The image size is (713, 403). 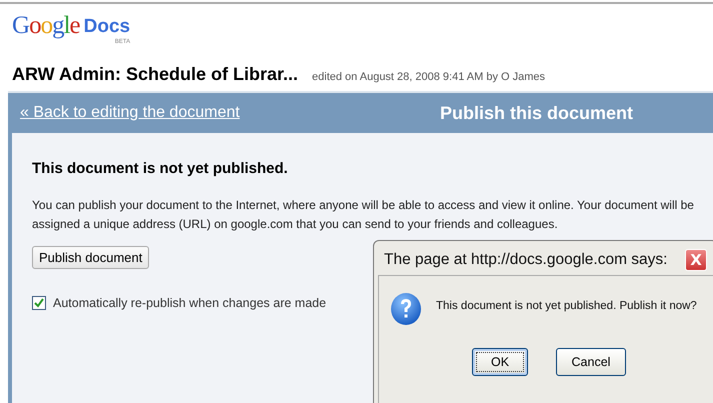 I want to click on description-text: You can publish your document to the Internet, where anyone will be able to access and view it online. Your document will be assigned a unique address (URL) on google.com that you can send to your friends and colleagues., so click(x=363, y=215).